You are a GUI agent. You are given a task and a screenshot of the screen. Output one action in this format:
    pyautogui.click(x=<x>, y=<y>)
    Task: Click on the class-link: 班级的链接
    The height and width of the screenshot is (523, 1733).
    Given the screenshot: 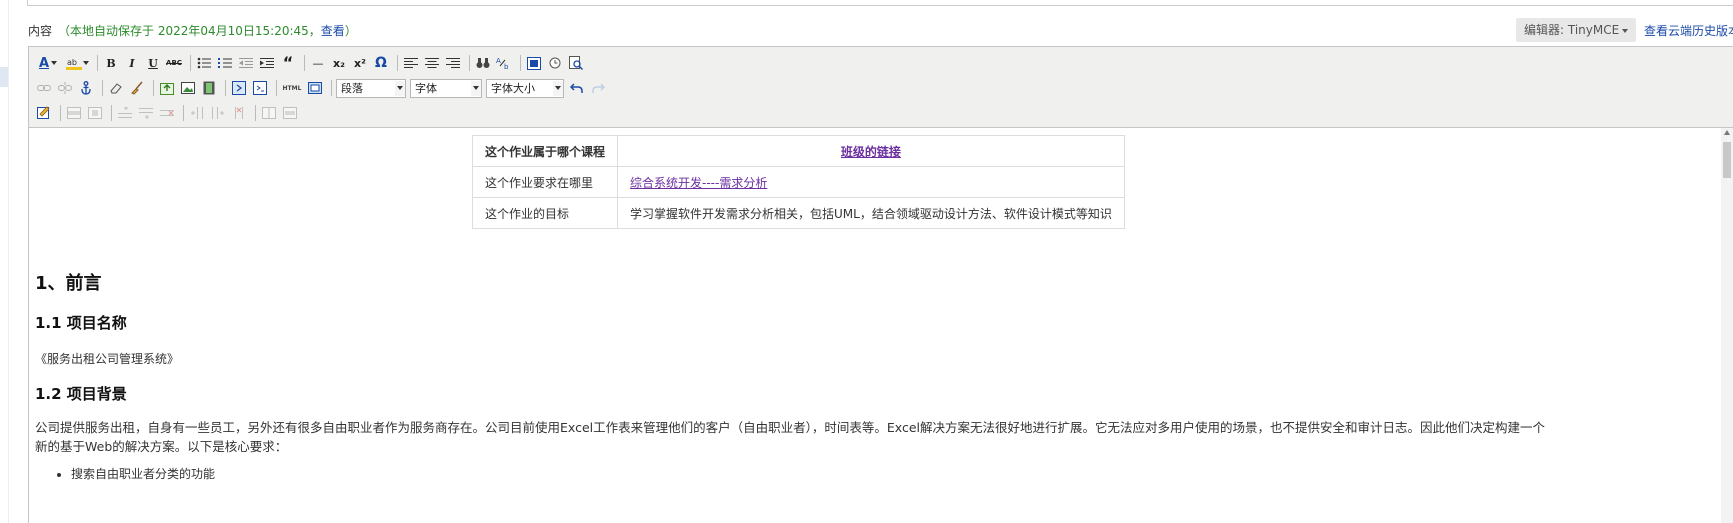 What is the action you would take?
    pyautogui.click(x=871, y=152)
    